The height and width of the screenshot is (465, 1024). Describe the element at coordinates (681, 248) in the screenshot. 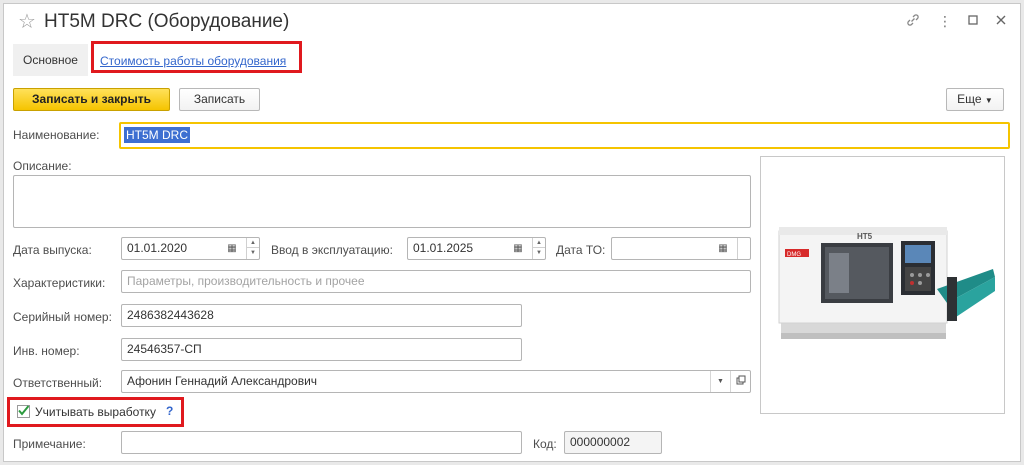

I see `maintenance-date-field: . . ▦ ▲ ▼` at that location.